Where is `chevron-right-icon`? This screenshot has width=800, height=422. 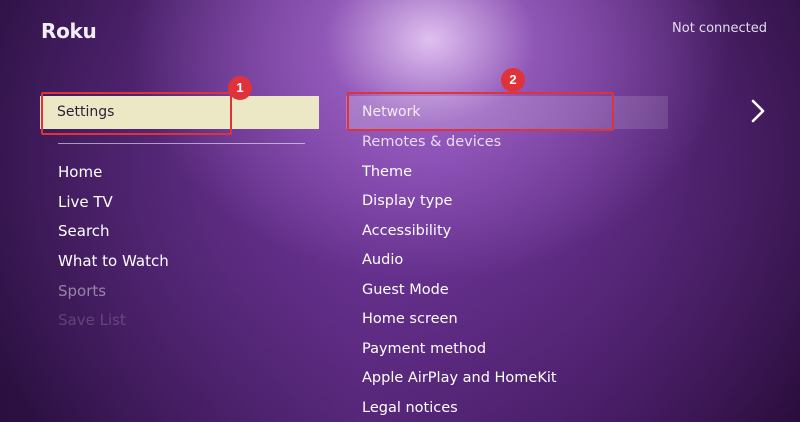 chevron-right-icon is located at coordinates (758, 111).